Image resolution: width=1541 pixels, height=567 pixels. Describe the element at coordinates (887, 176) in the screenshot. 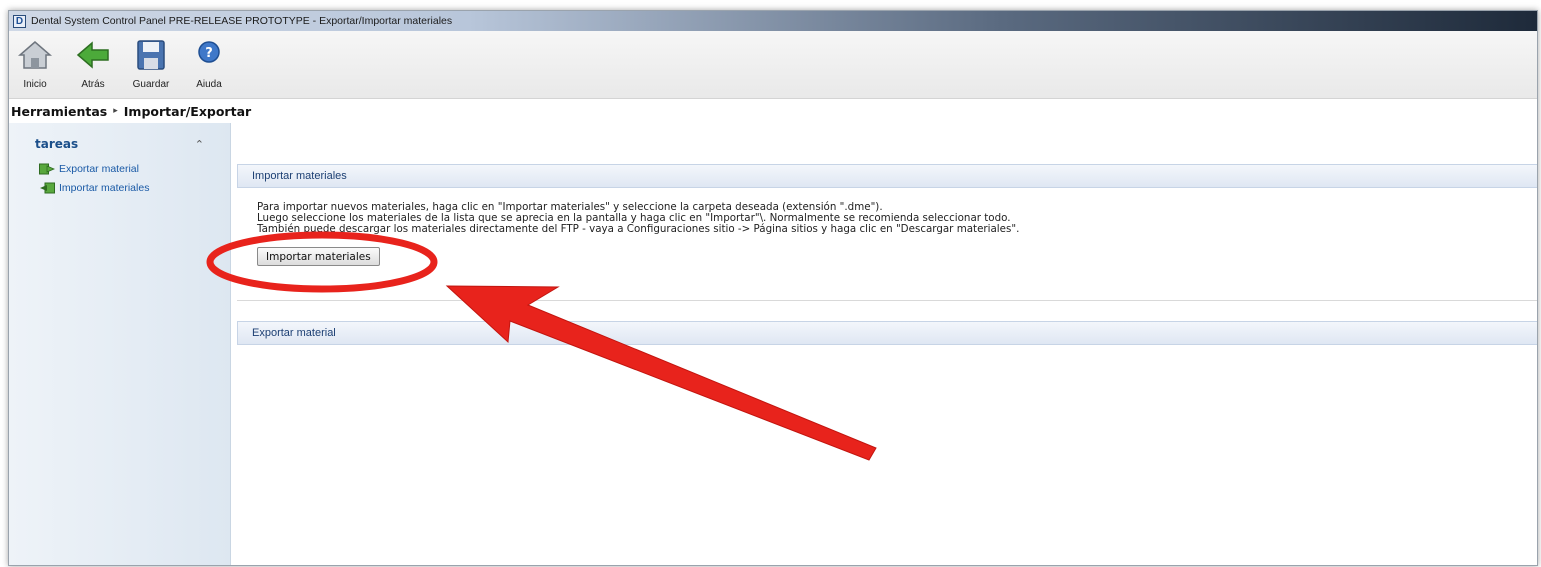

I see `import-section-header: Importar materiales` at that location.